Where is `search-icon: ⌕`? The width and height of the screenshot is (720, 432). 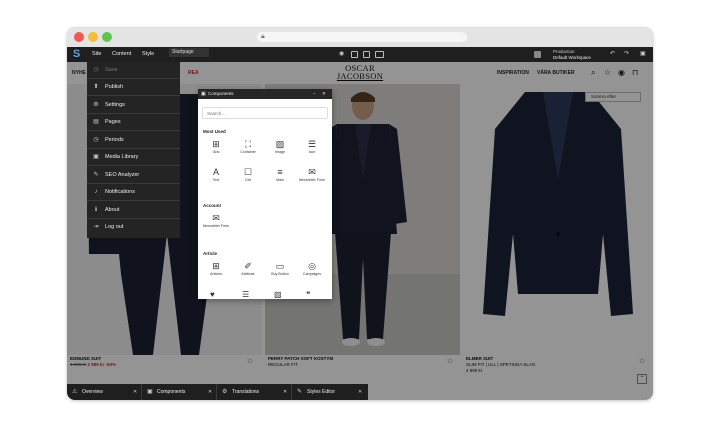 search-icon: ⌕ is located at coordinates (593, 72).